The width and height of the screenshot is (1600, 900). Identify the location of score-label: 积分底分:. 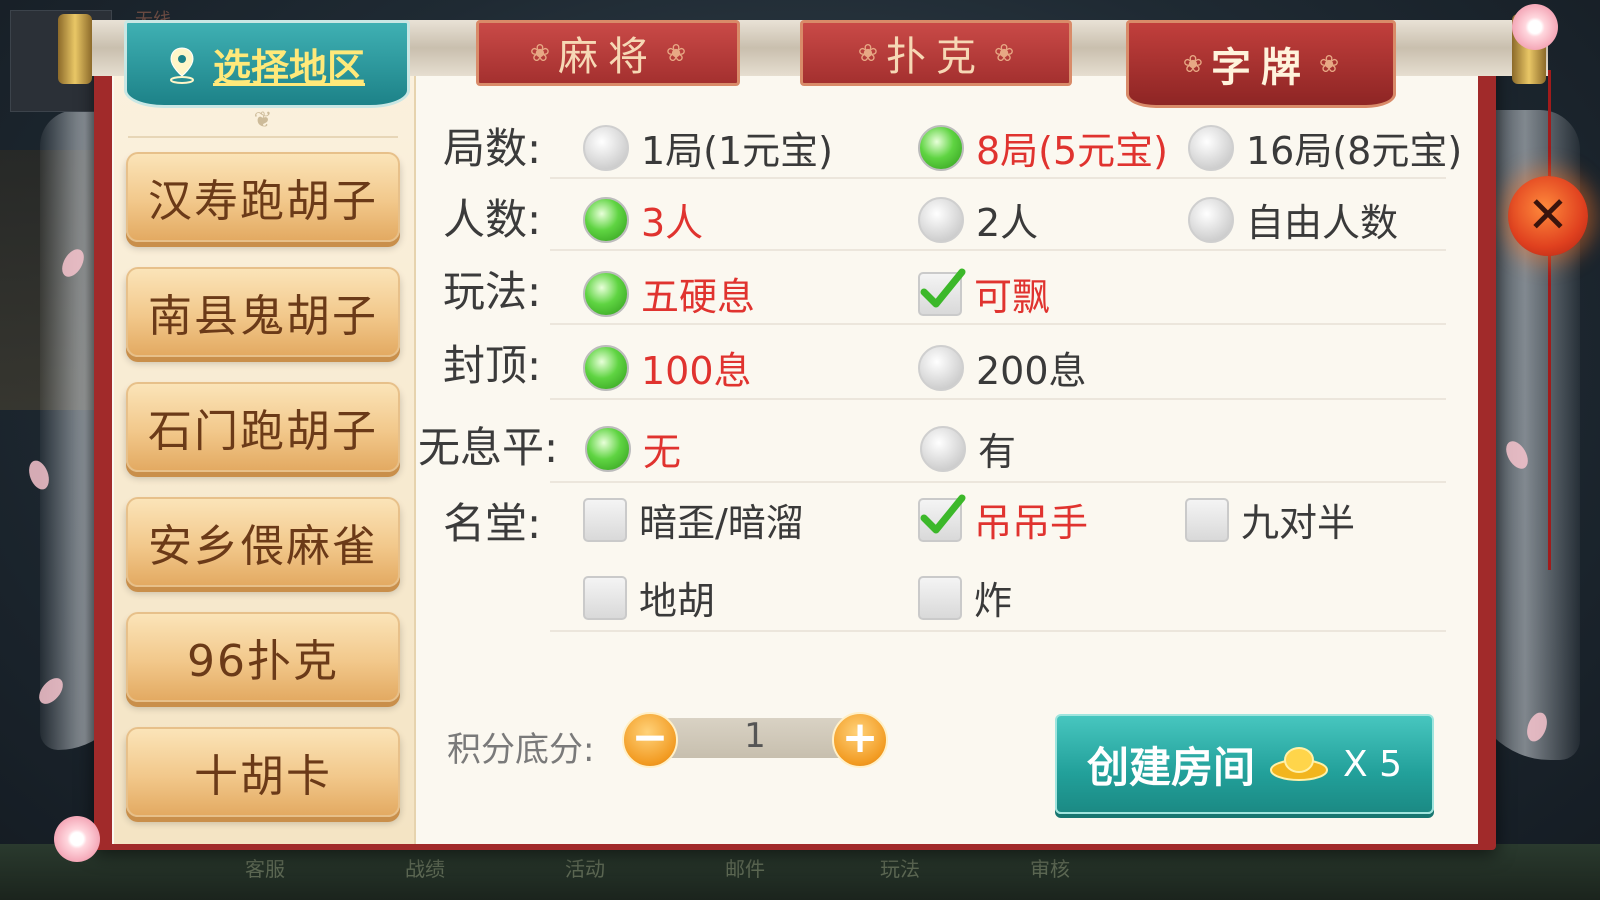
(521, 750).